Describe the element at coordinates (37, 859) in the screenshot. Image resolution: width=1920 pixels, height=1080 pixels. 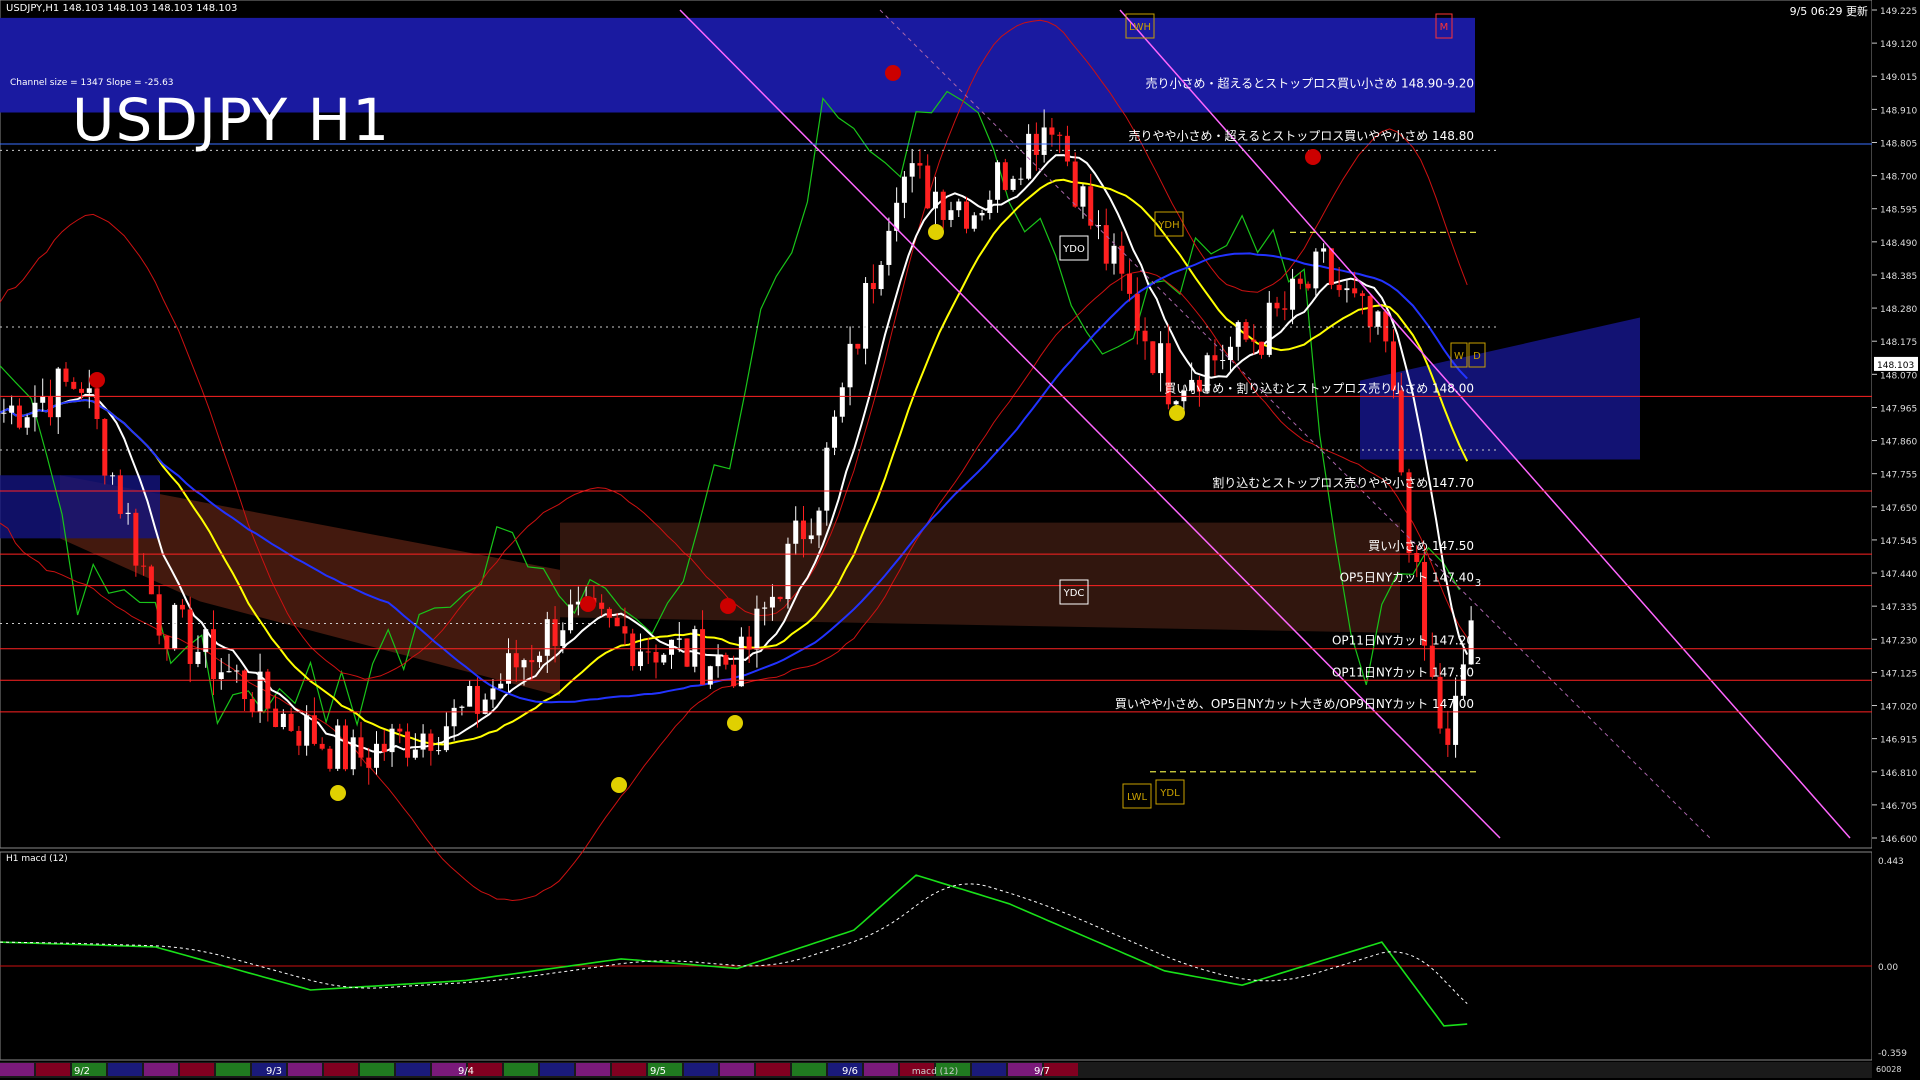
I see `macd-label: H1 macd (12)` at that location.